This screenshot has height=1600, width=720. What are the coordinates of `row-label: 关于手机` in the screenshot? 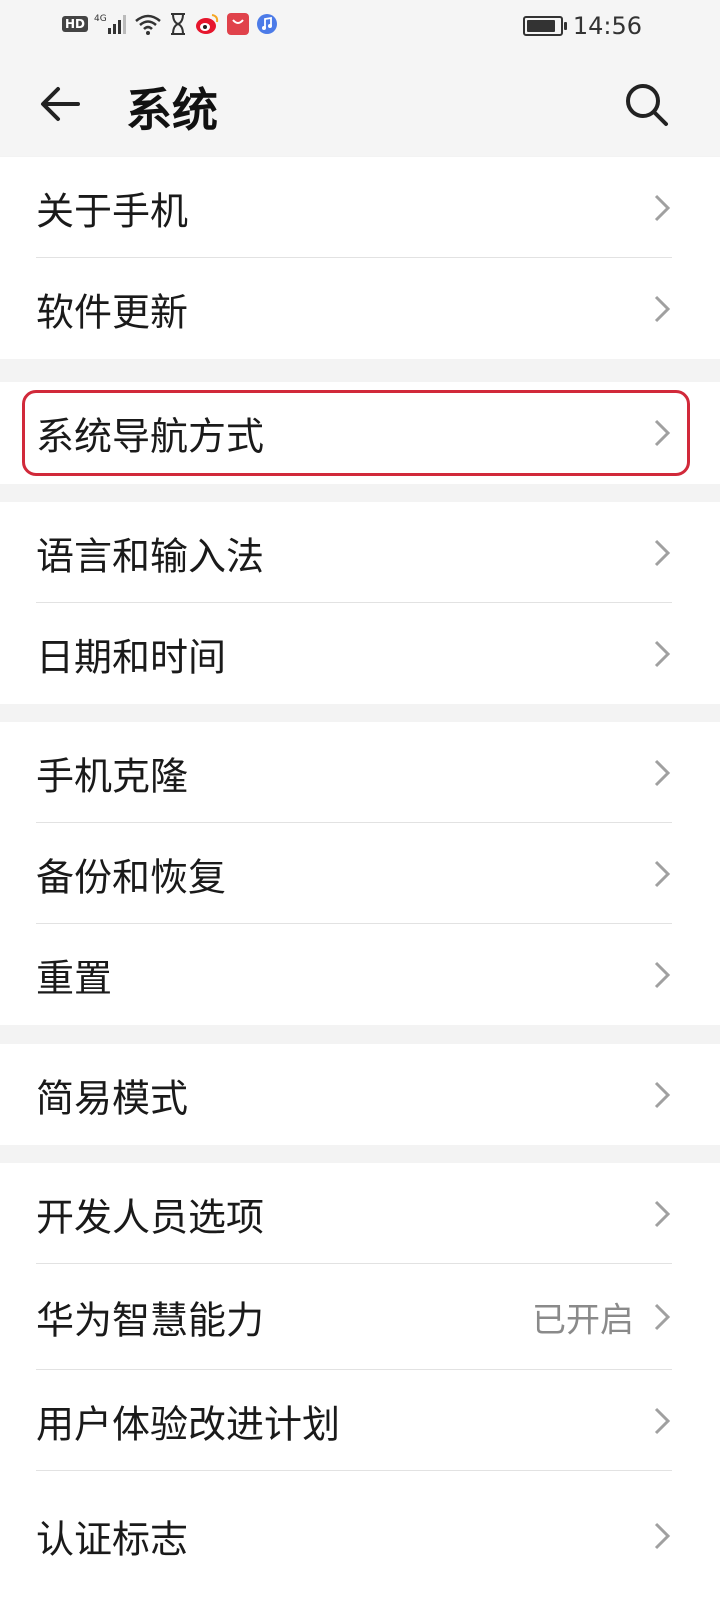 It's located at (112, 211).